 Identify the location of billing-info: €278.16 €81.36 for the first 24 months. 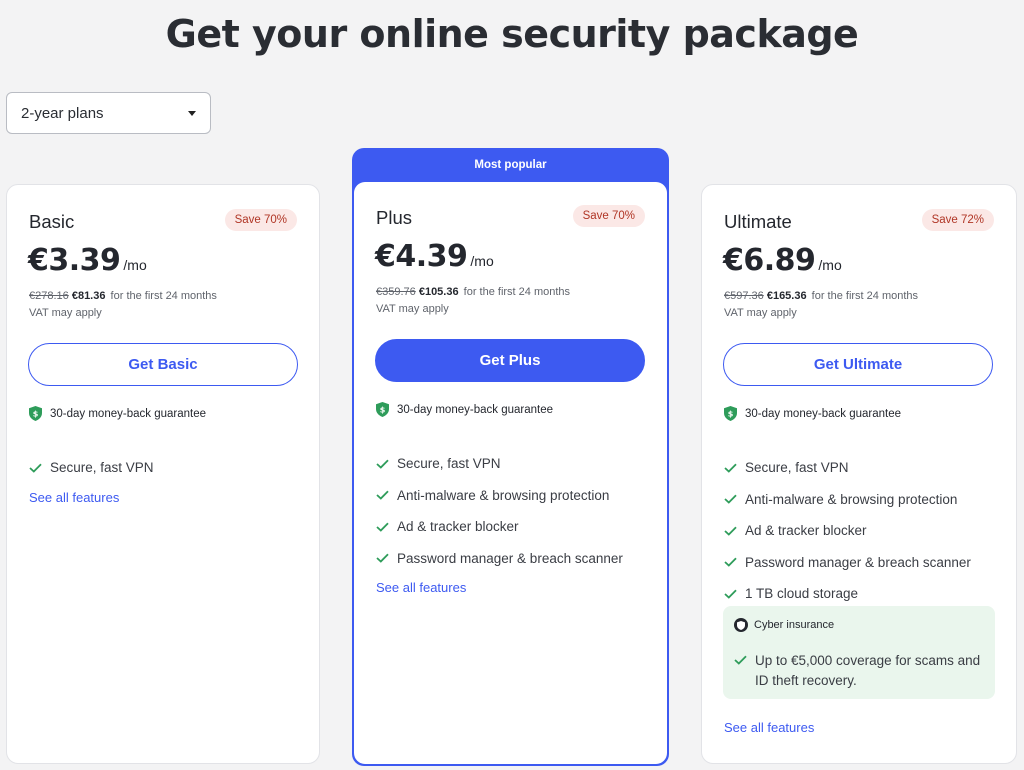
(123, 296).